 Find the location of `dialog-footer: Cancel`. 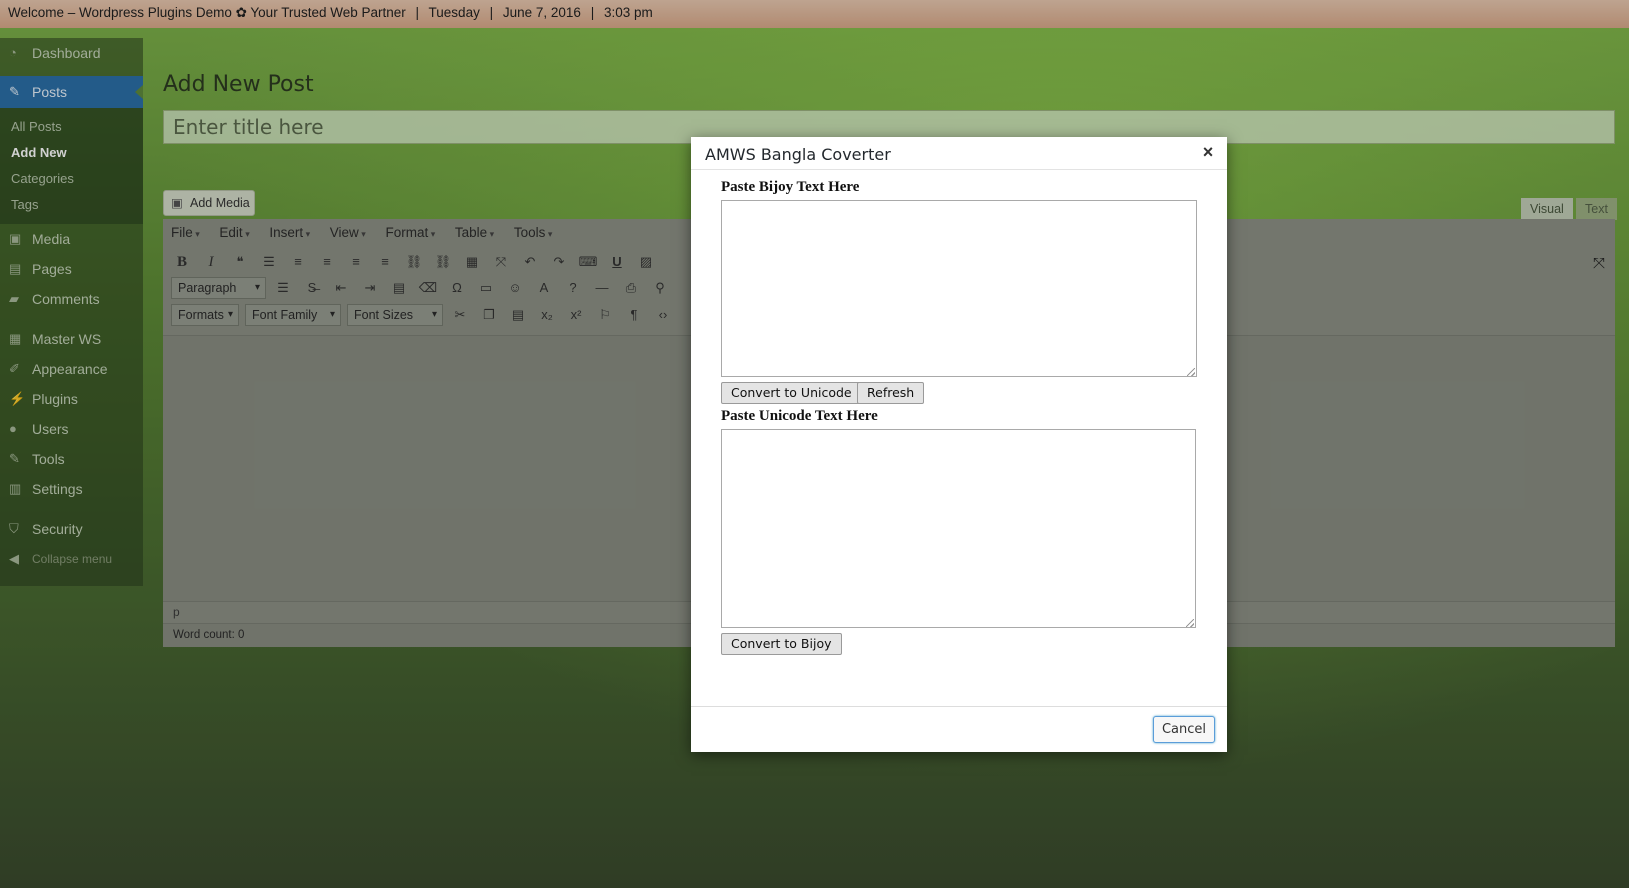

dialog-footer: Cancel is located at coordinates (959, 729).